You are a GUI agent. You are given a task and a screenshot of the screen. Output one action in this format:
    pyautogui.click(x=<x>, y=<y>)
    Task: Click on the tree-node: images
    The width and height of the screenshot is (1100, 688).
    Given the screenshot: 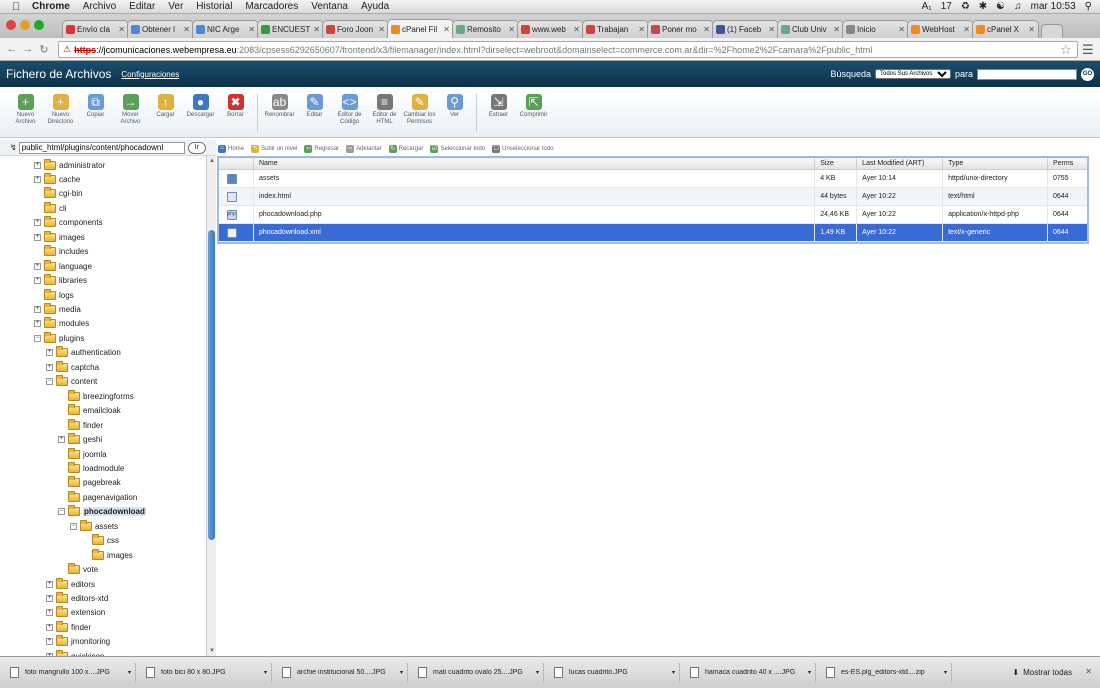 What is the action you would take?
    pyautogui.click(x=107, y=555)
    